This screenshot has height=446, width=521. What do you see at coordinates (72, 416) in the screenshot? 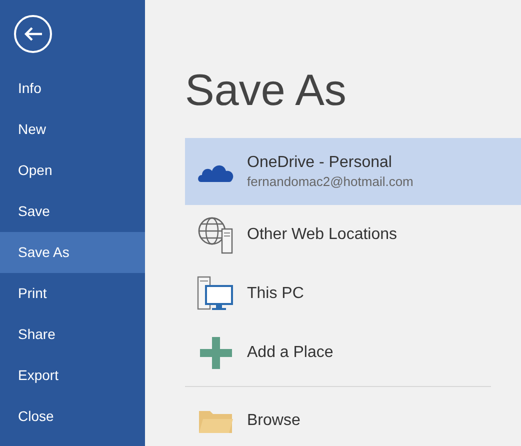
I see `menu-item: Close` at bounding box center [72, 416].